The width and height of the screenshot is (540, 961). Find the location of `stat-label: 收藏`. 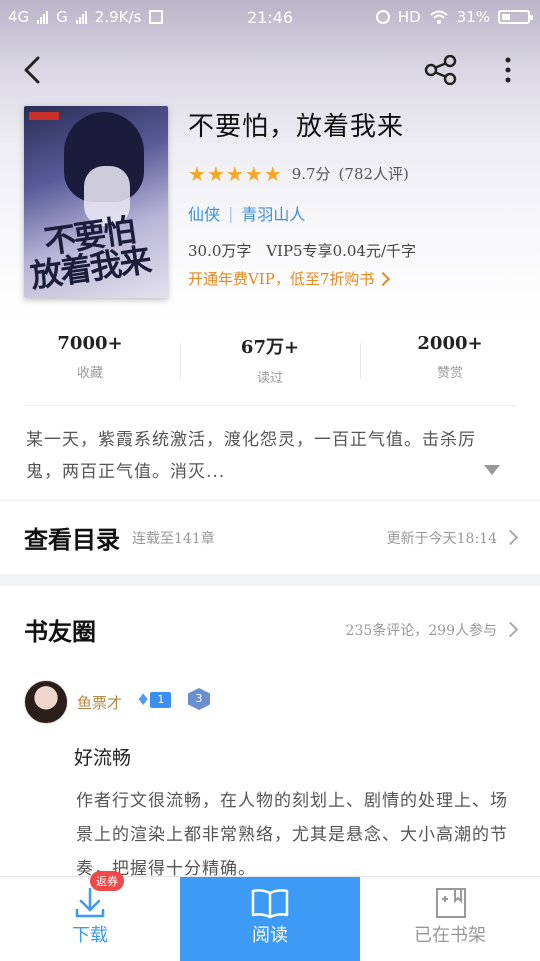

stat-label: 收藏 is located at coordinates (89, 373).